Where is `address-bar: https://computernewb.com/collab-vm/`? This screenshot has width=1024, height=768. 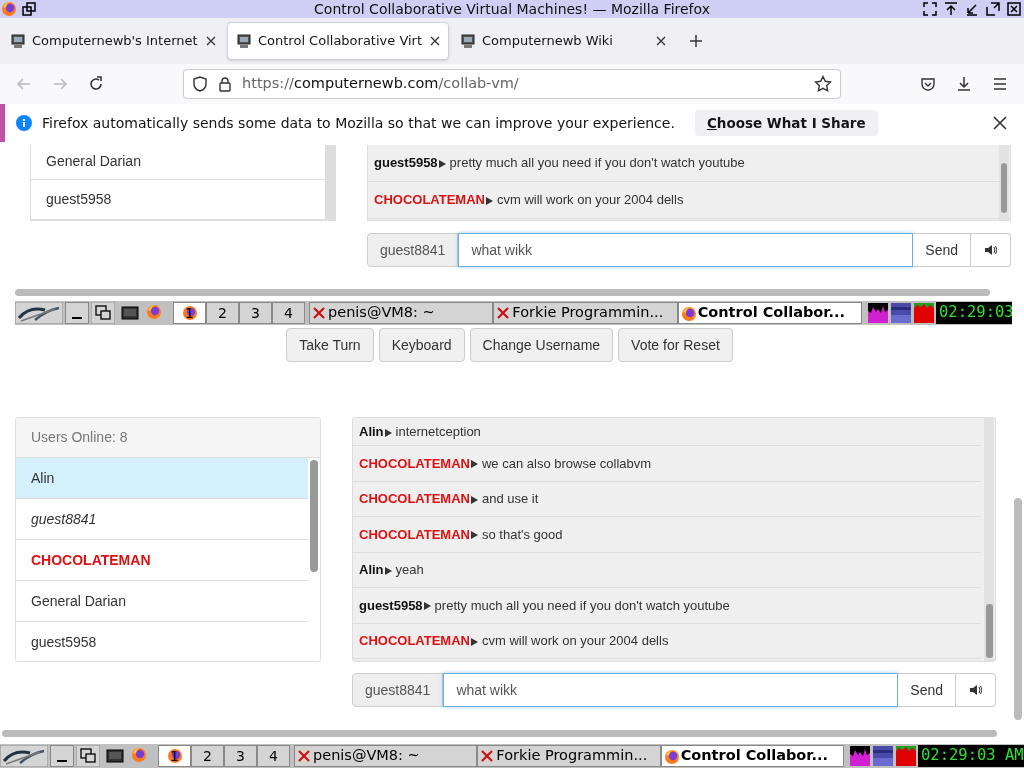 address-bar: https://computernewb.com/collab-vm/ is located at coordinates (512, 84).